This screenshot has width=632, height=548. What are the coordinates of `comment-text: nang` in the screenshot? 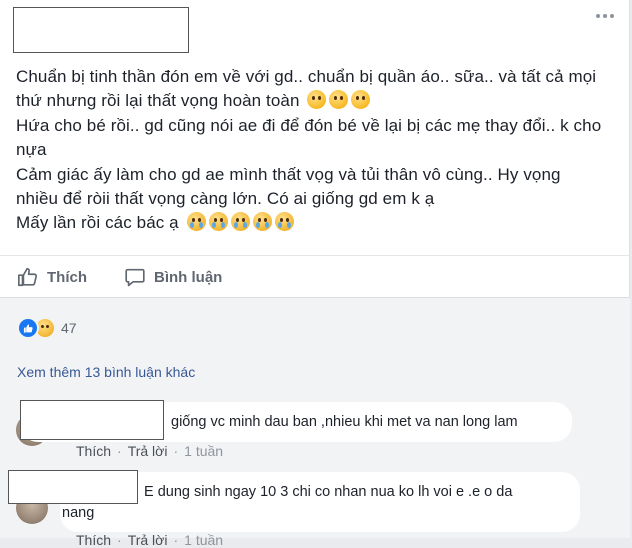 It's located at (78, 513).